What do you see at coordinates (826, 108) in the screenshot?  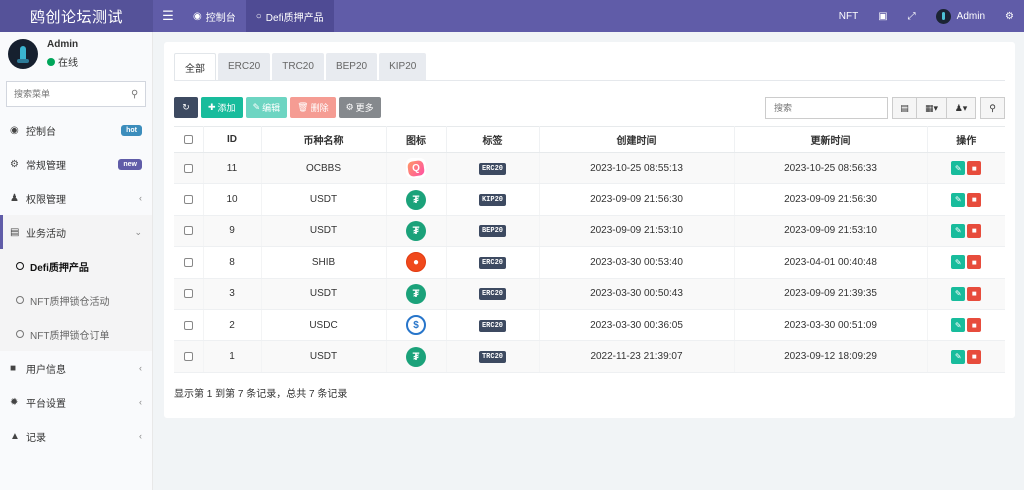 I see `table-search-input` at bounding box center [826, 108].